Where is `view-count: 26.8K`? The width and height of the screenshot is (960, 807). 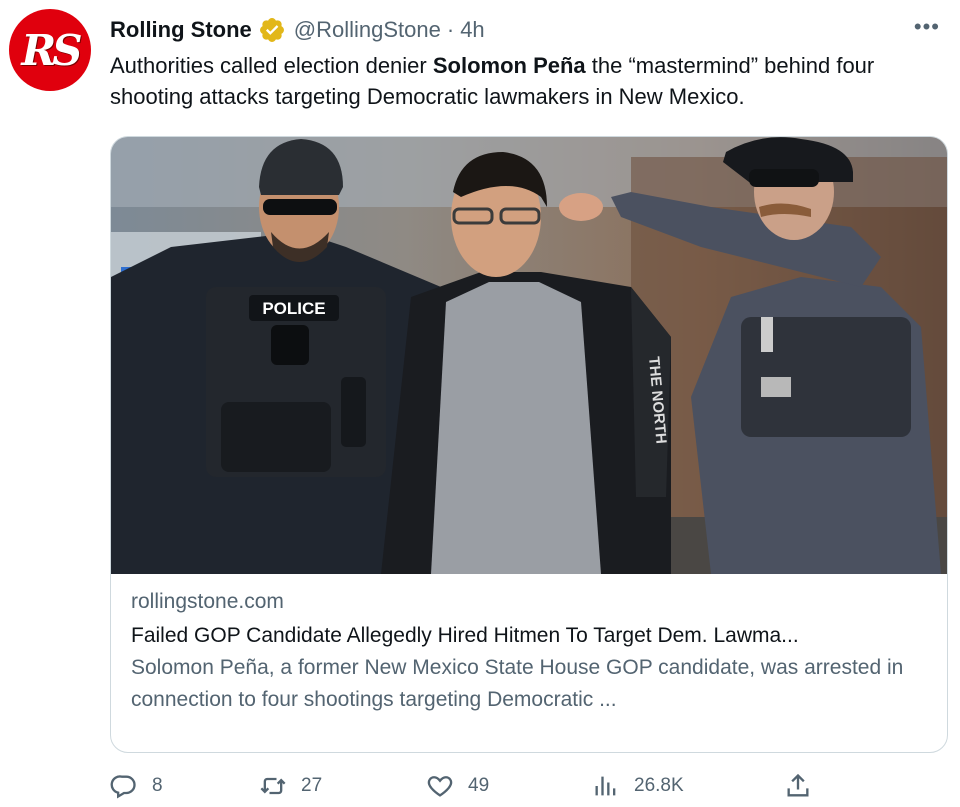 view-count: 26.8K is located at coordinates (659, 785).